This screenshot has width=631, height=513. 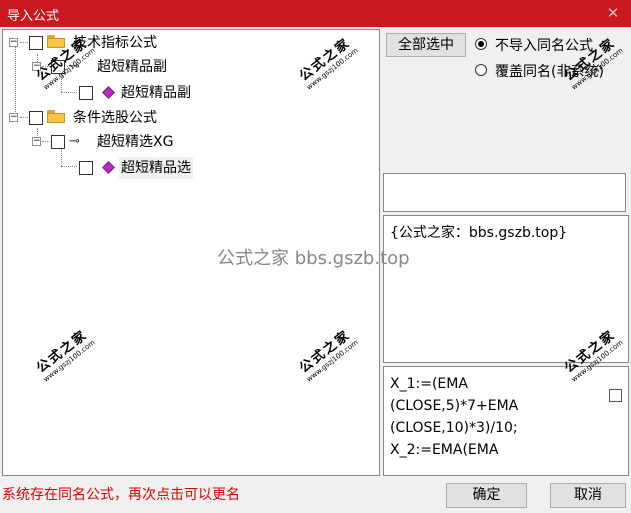 I want to click on tree-node-formula-group: − ⊸ 超短精选XG, so click(x=133, y=142).